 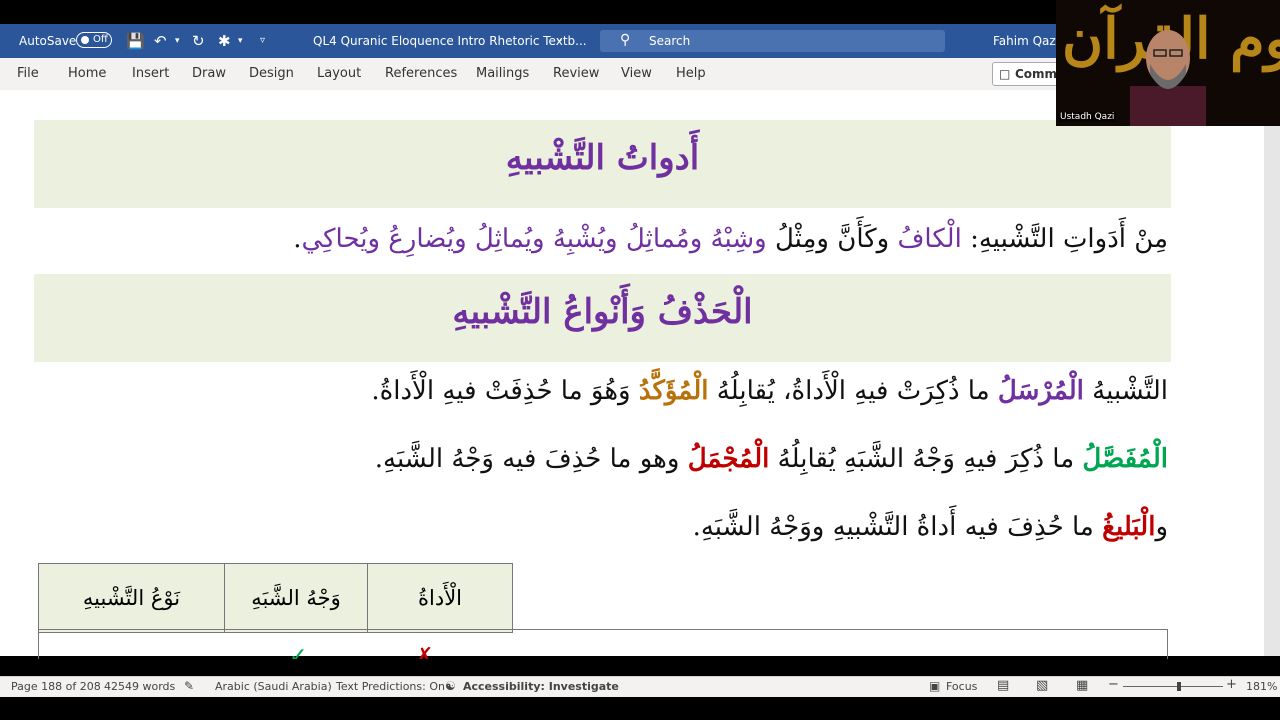 I want to click on menu-view: View, so click(x=636, y=73).